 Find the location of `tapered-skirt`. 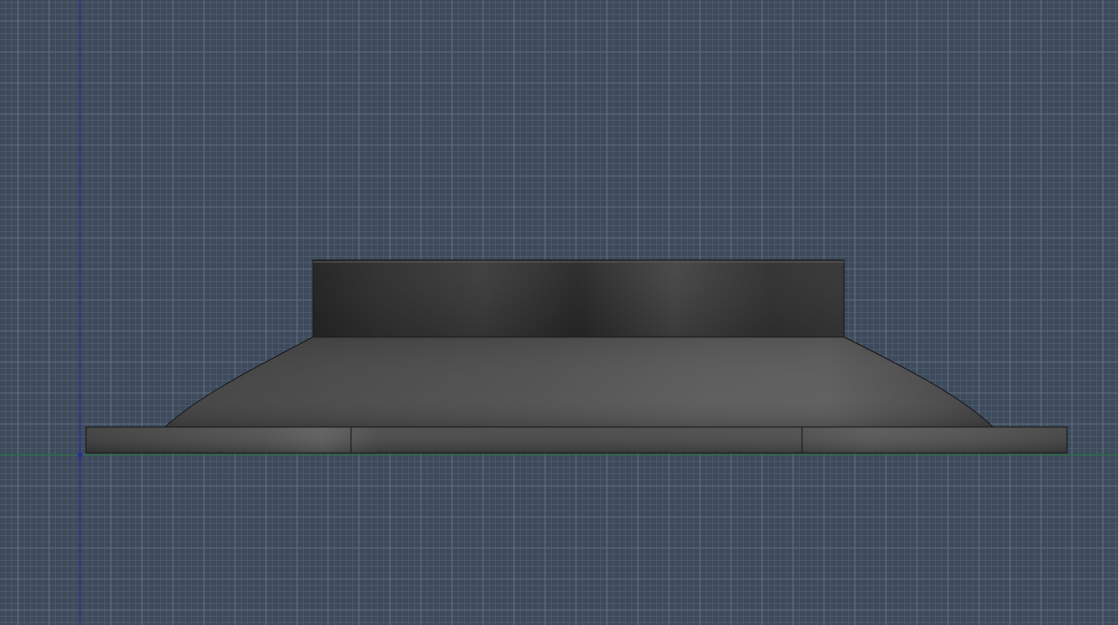

tapered-skirt is located at coordinates (579, 382).